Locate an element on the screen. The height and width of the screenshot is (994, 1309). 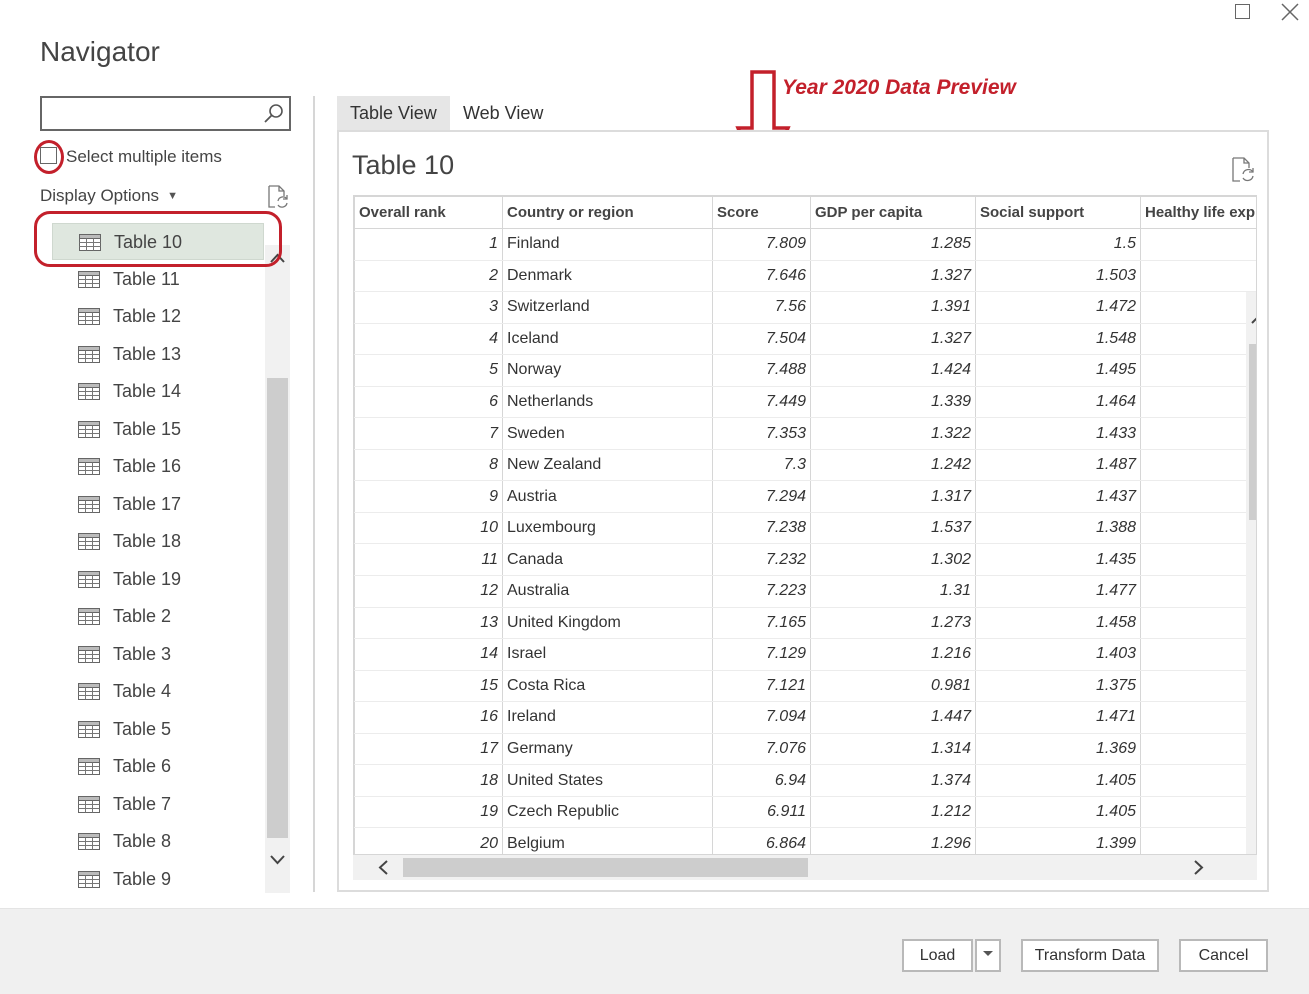
pane-divider is located at coordinates (314, 494).